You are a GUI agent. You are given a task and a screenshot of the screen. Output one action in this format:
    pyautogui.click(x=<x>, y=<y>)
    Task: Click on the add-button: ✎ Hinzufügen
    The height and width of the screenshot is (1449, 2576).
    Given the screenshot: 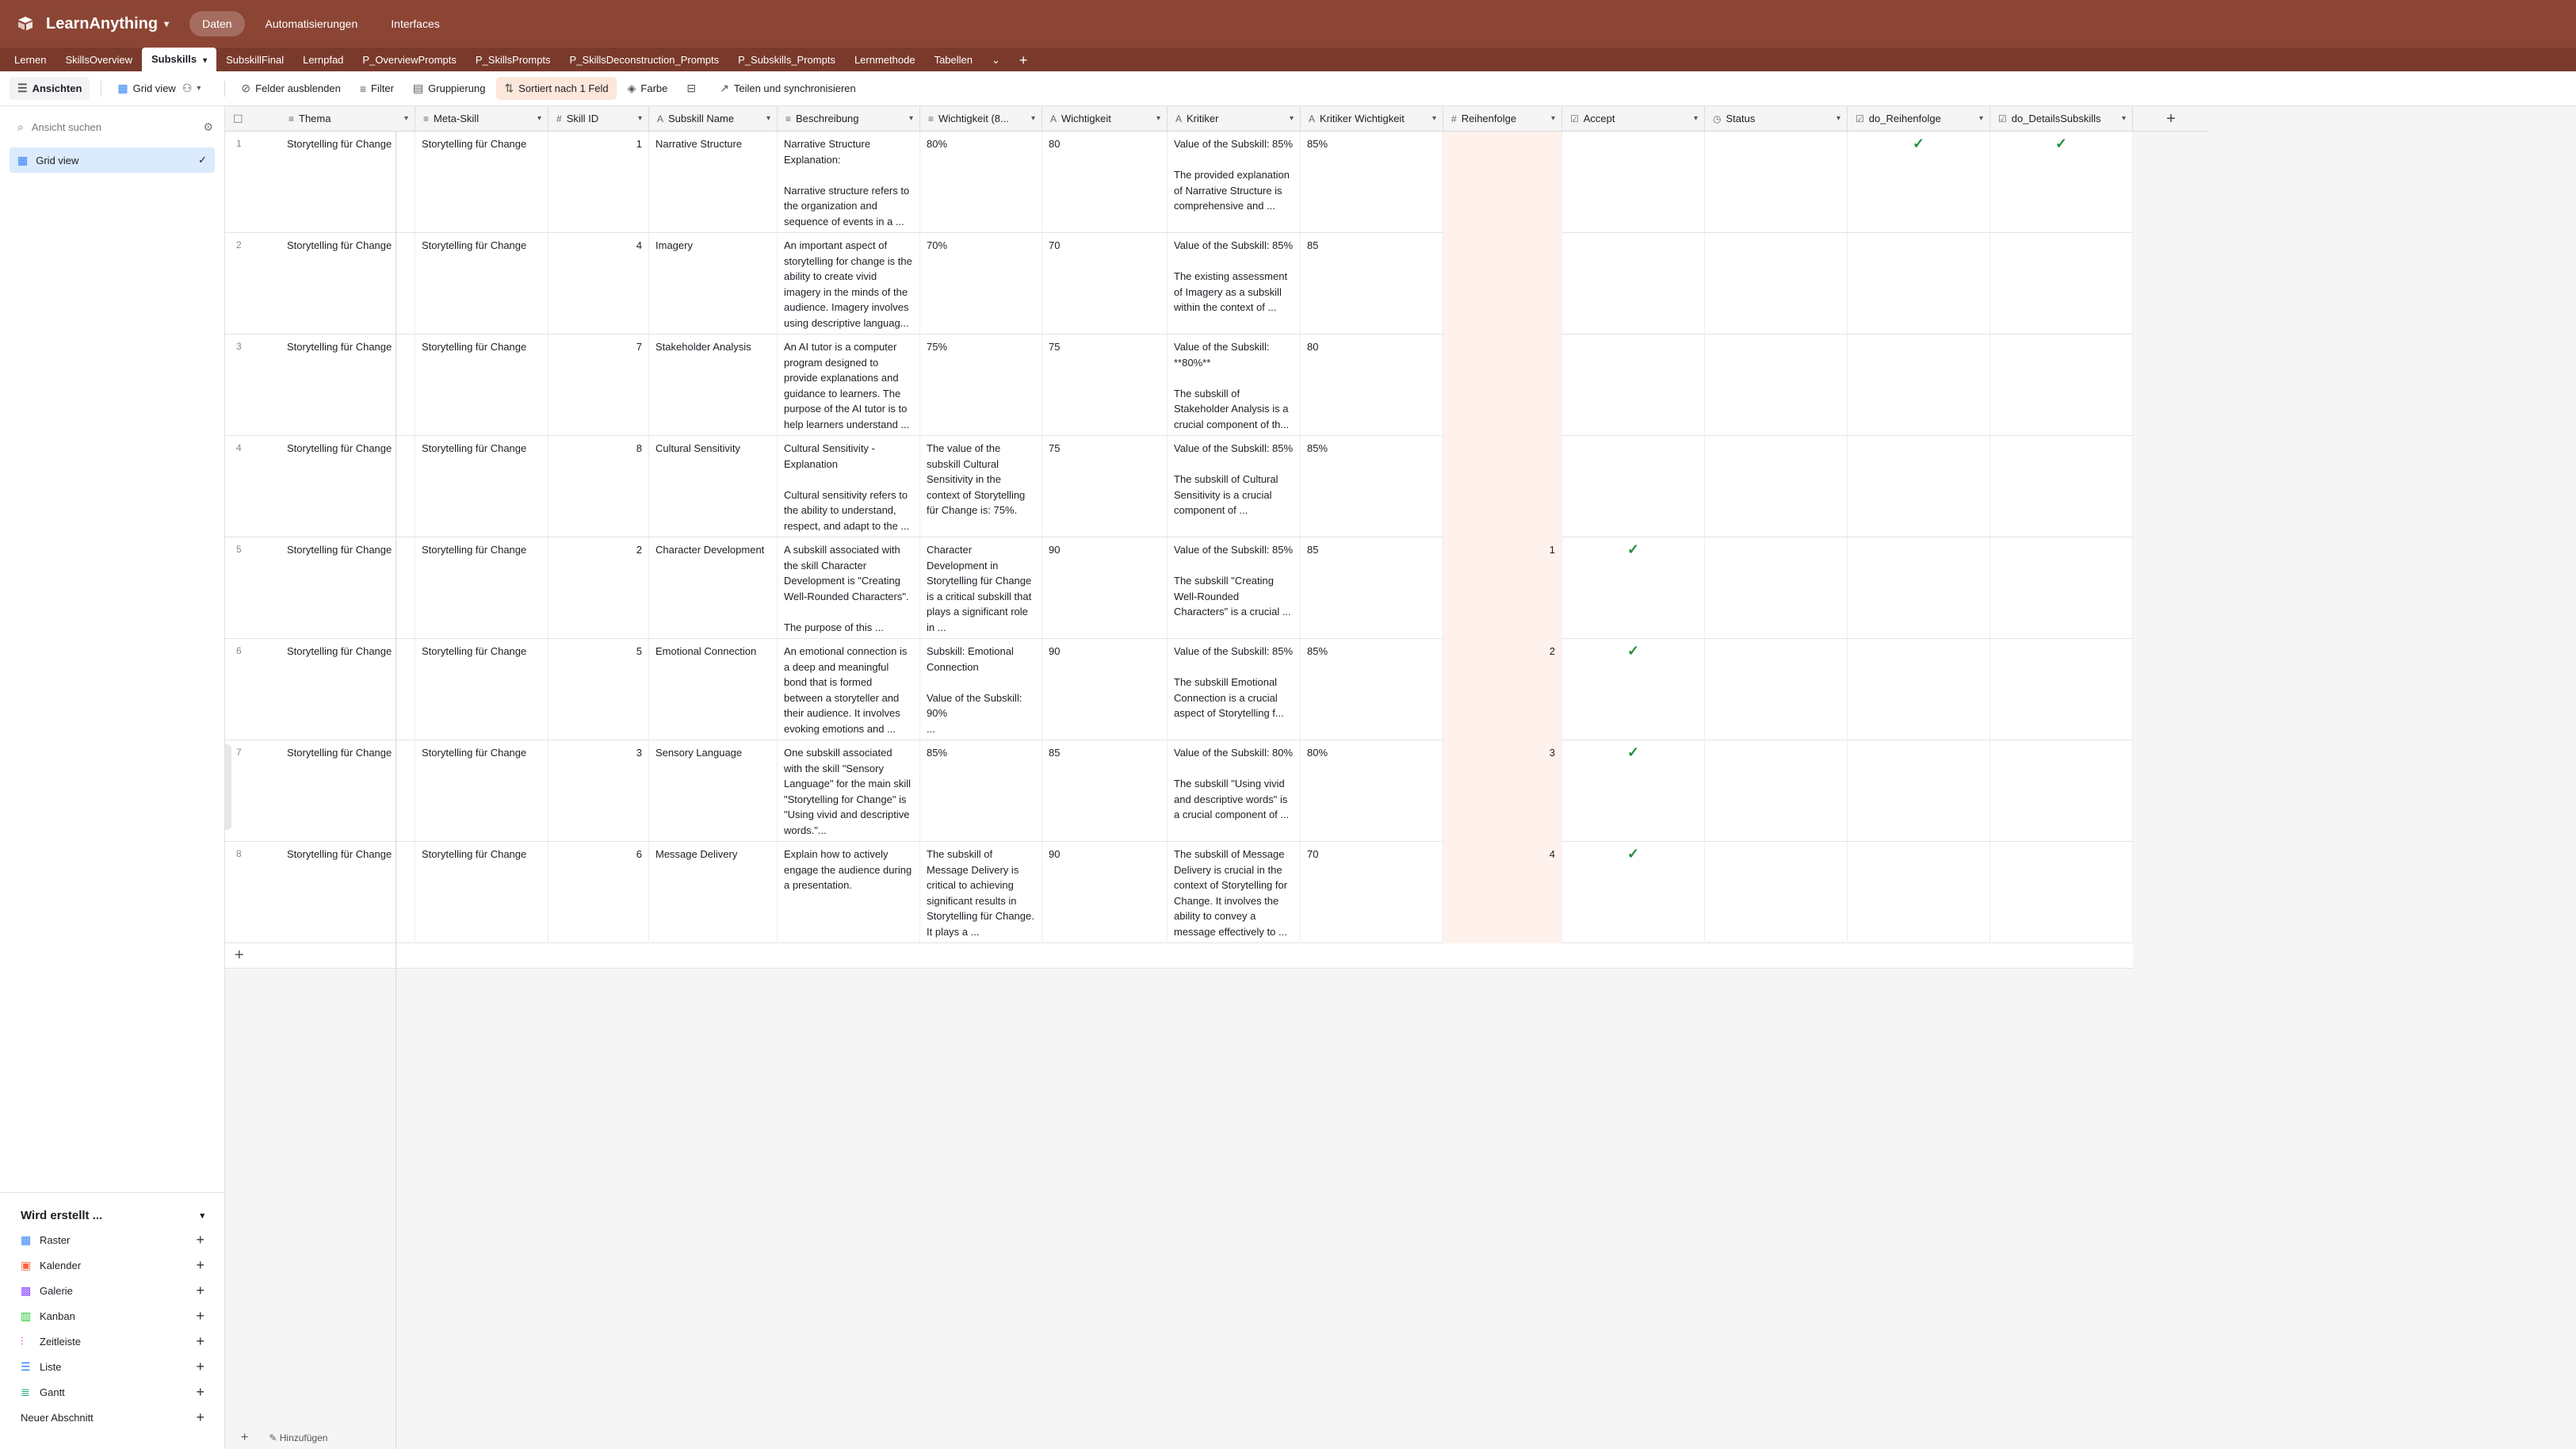 What is the action you would take?
    pyautogui.click(x=298, y=1437)
    